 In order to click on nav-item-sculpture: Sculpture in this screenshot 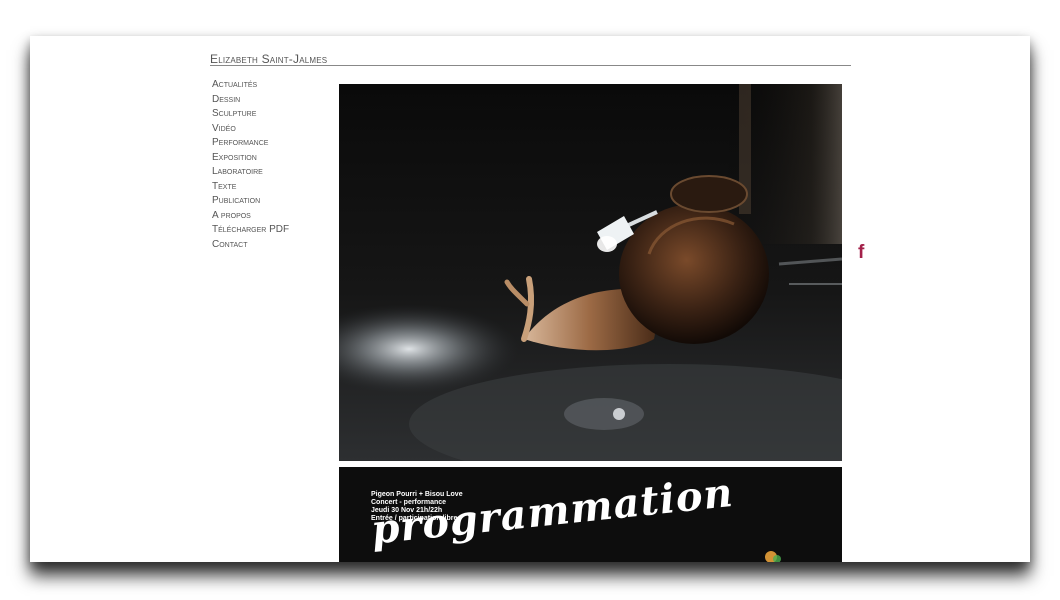, I will do `click(250, 114)`.